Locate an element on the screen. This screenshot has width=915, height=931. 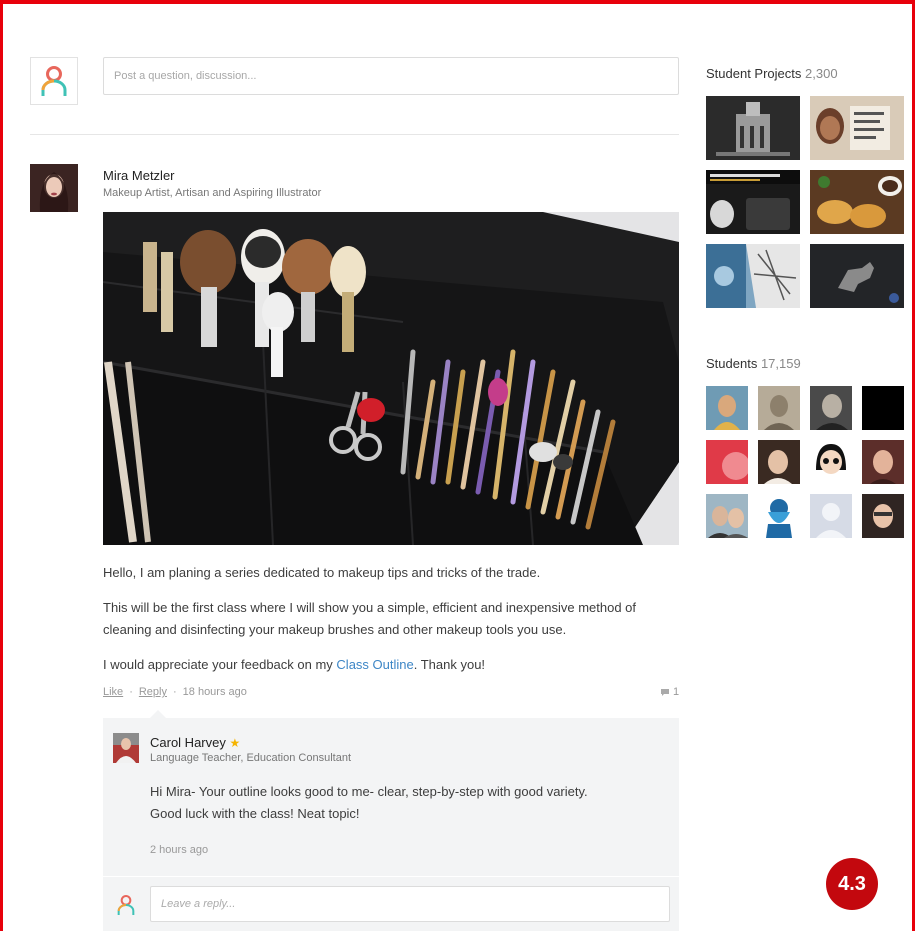
user-avatar is located at coordinates (54, 81).